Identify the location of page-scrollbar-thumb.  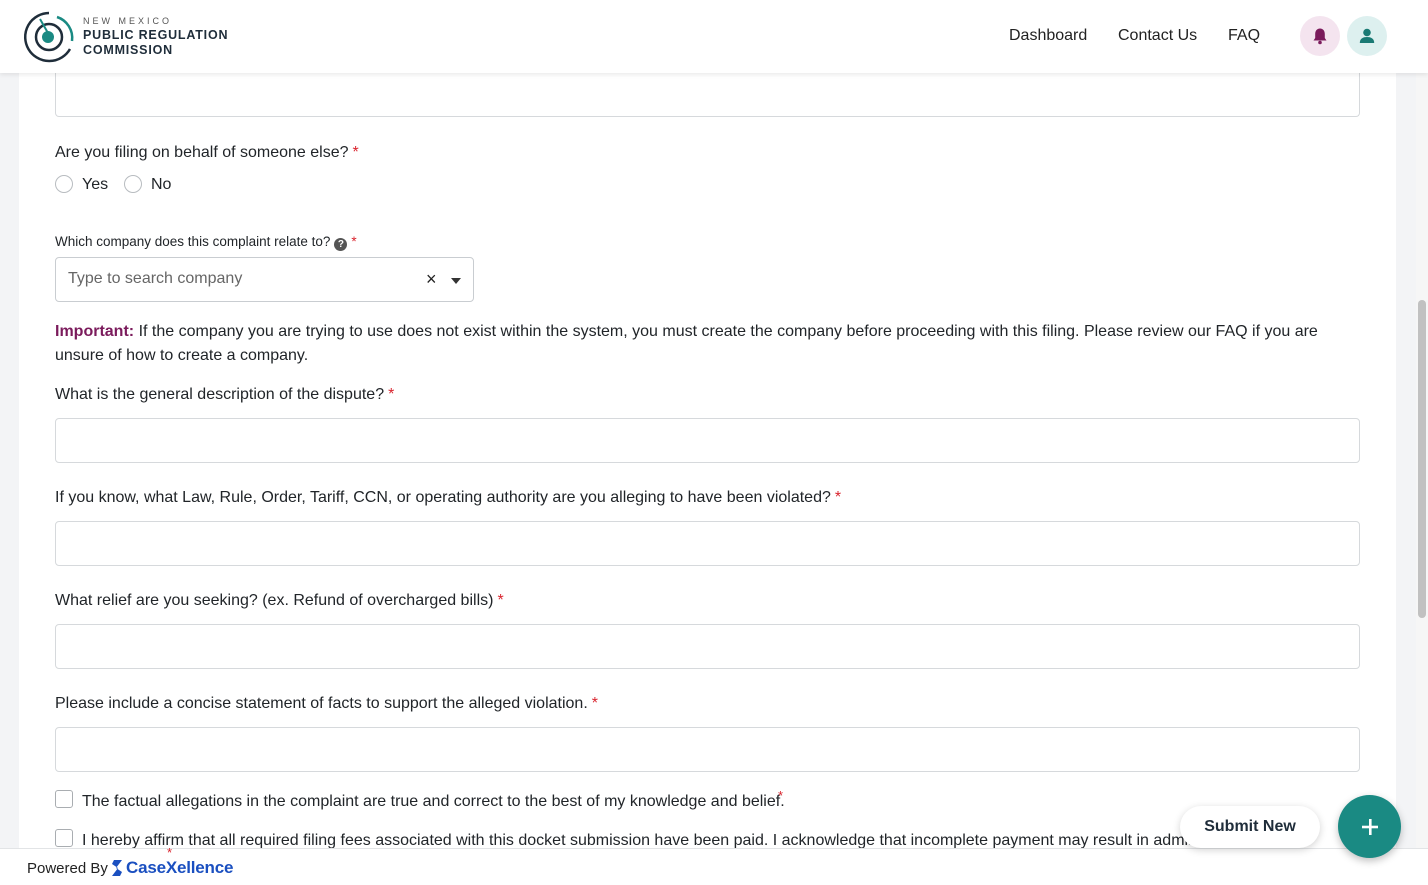
(1422, 459).